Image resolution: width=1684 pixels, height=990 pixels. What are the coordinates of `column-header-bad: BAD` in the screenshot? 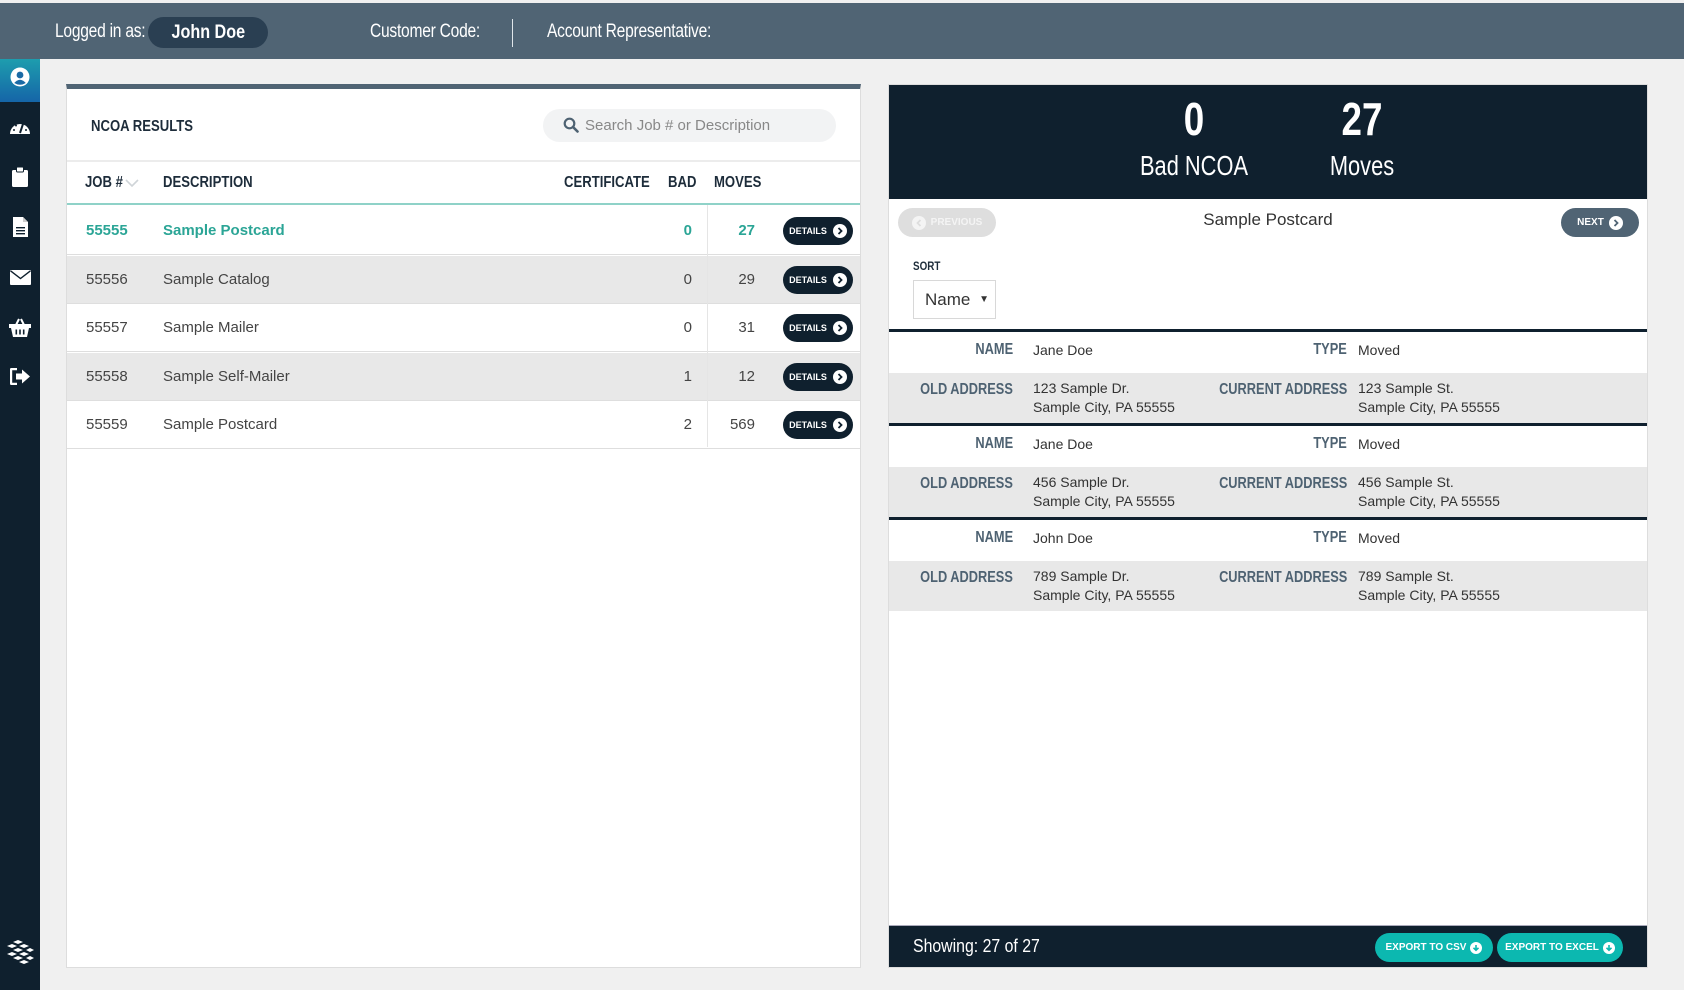 It's located at (682, 183).